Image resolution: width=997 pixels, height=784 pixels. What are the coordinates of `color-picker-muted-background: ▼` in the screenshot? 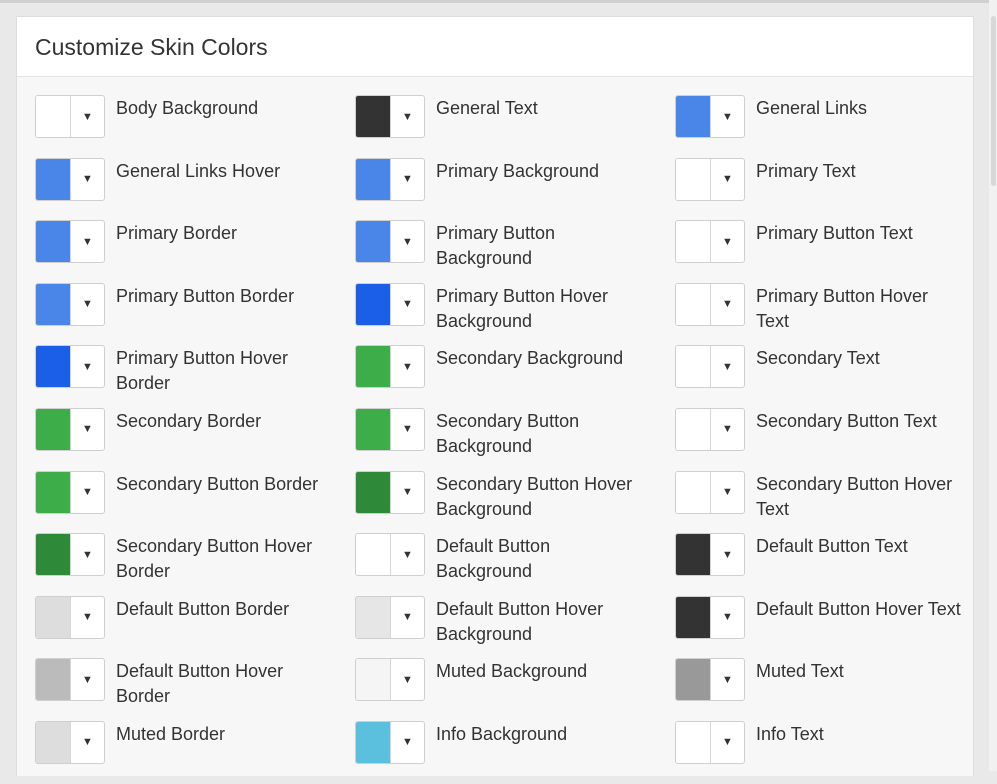 It's located at (390, 680).